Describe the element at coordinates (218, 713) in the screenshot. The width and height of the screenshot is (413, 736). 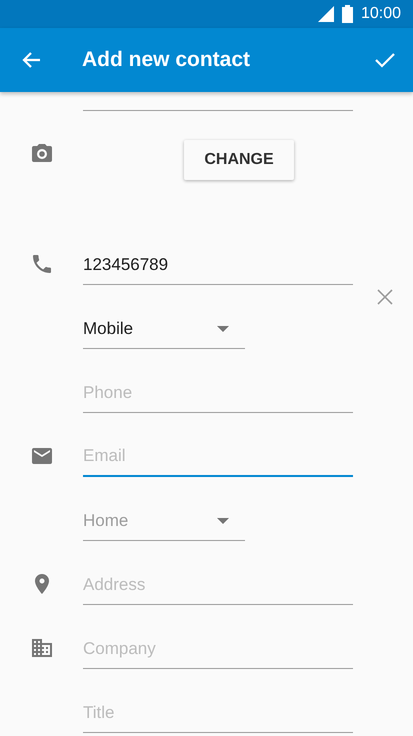
I see `input-field: Title` at that location.